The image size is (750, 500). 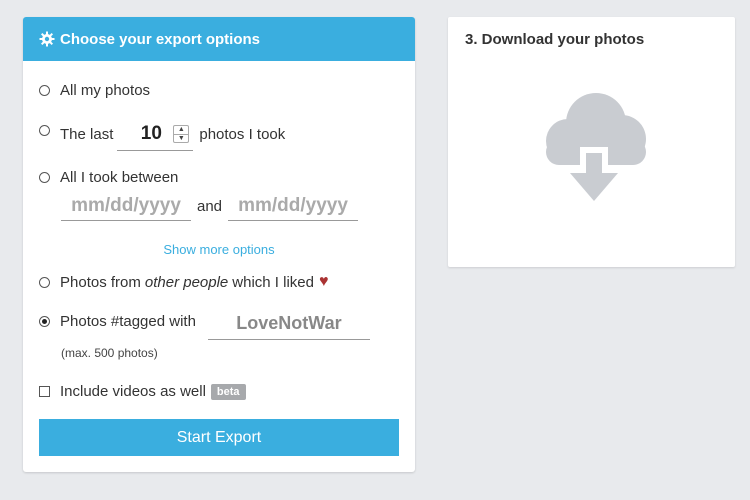 I want to click on option-last-photos: The last 10 ▲ ▼ photos I took, so click(x=162, y=134).